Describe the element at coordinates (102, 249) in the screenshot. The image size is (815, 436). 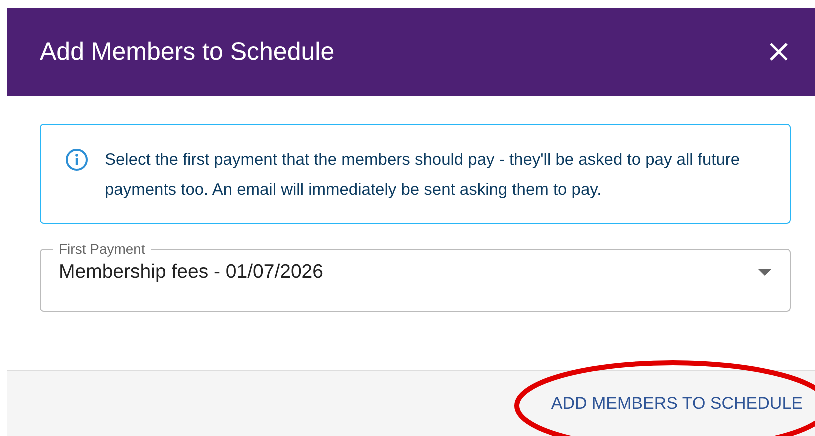
I see `field-label: First Payment` at that location.